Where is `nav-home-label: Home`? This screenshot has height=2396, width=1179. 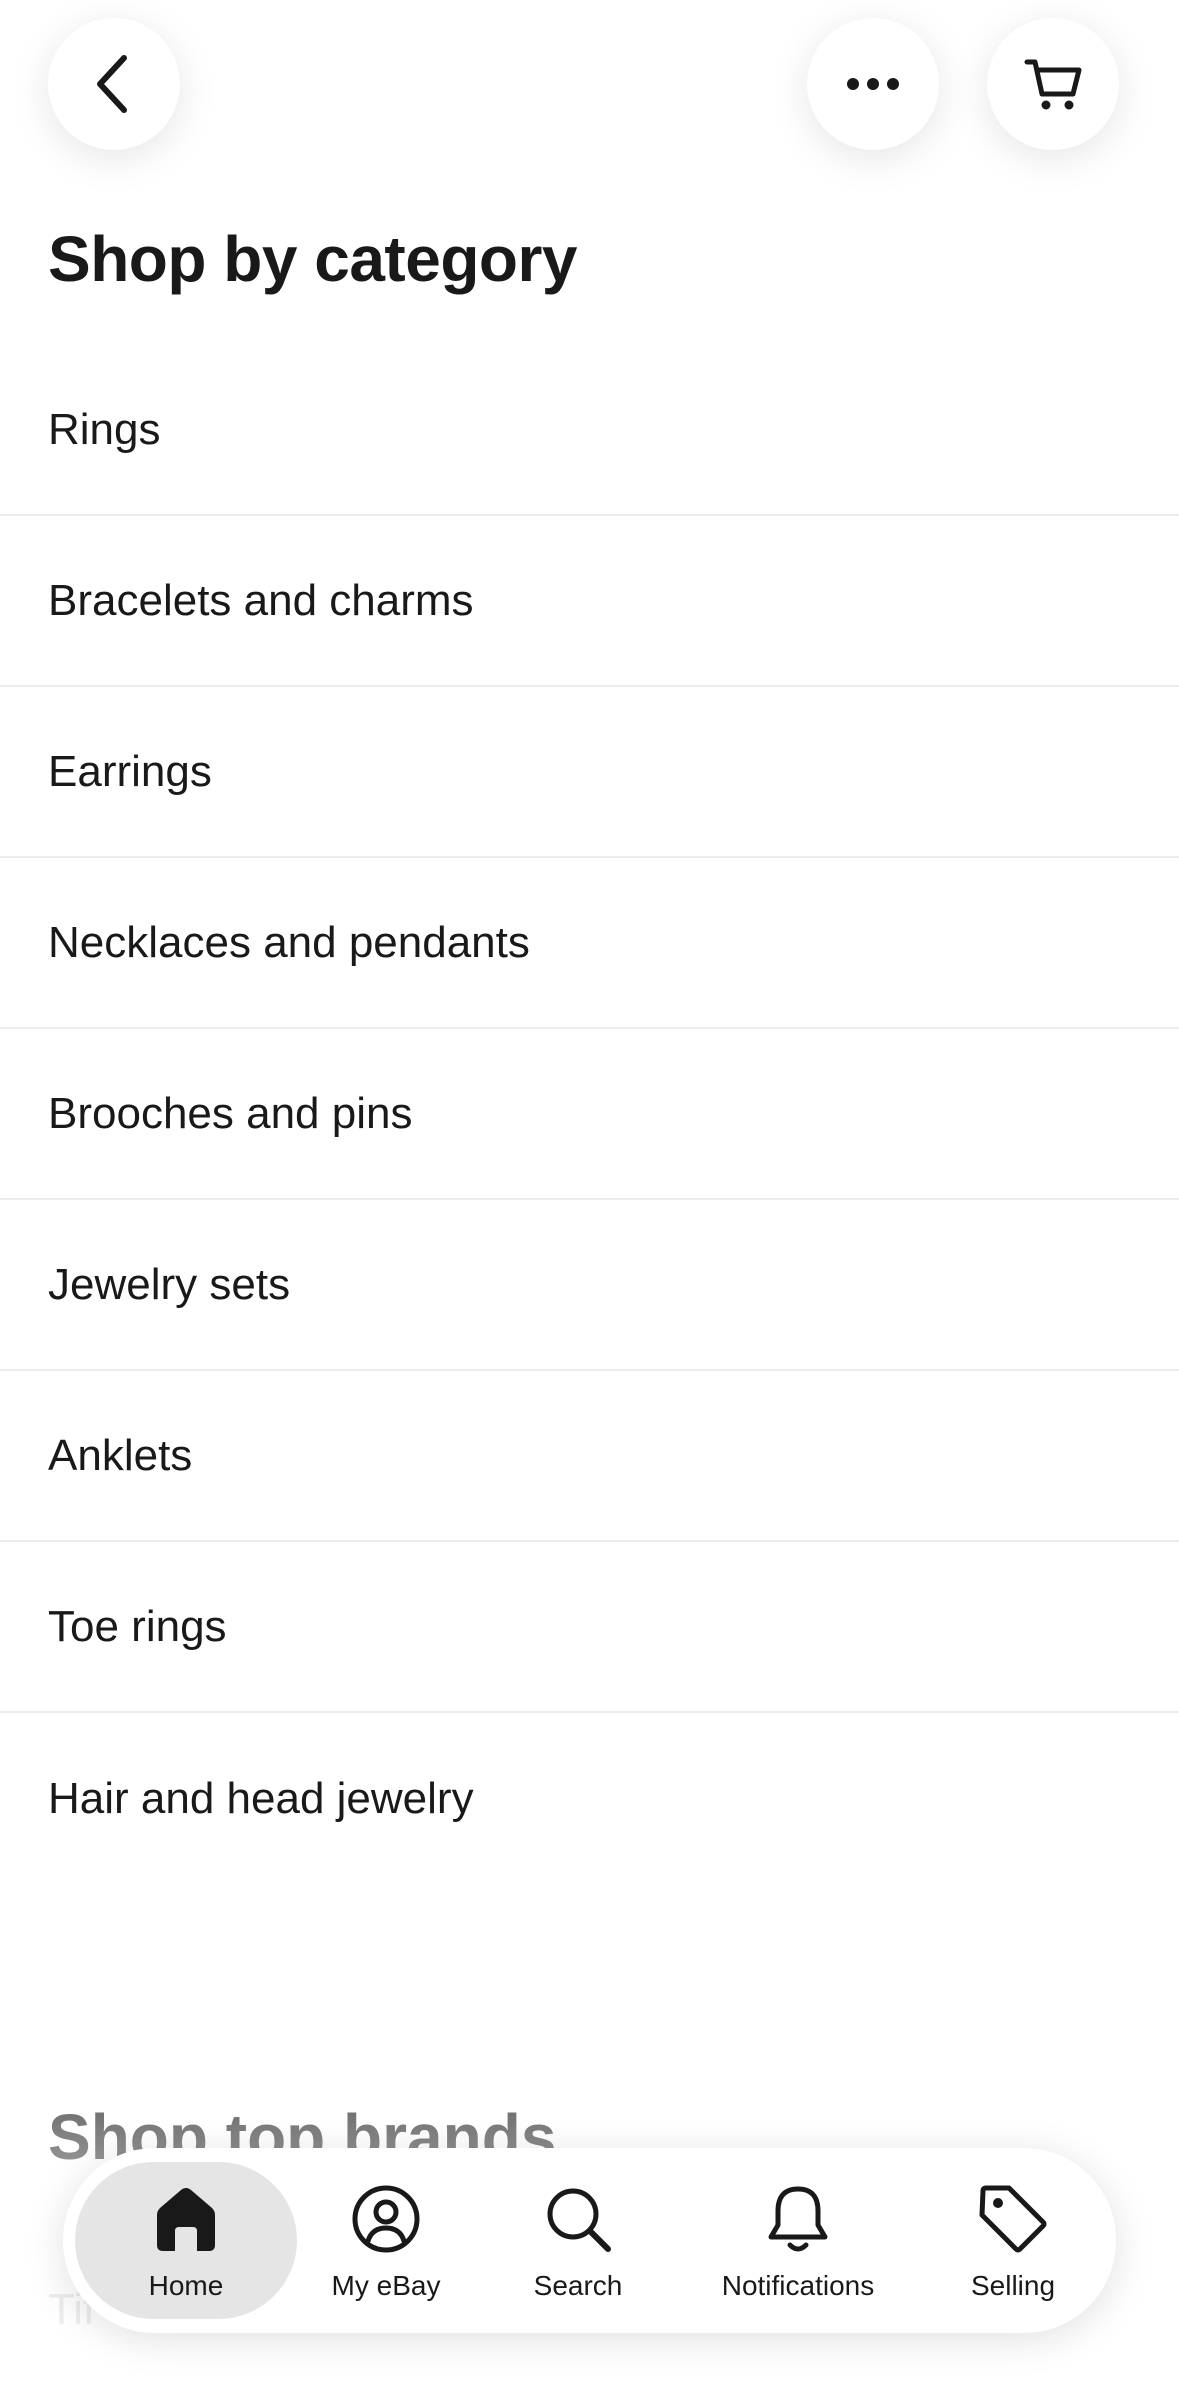 nav-home-label: Home is located at coordinates (186, 2285).